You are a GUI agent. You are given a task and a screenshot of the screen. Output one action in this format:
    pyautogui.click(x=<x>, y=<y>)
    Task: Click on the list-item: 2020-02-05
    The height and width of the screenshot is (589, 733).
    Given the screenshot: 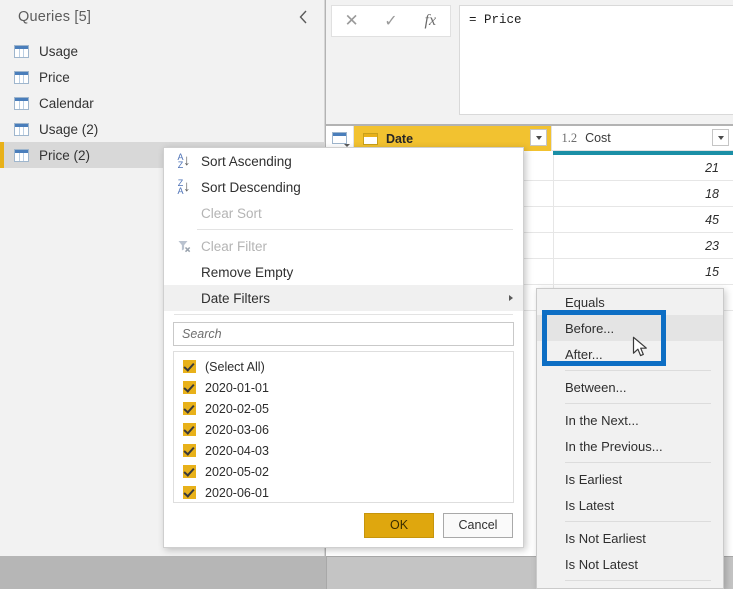 What is the action you would take?
    pyautogui.click(x=343, y=408)
    